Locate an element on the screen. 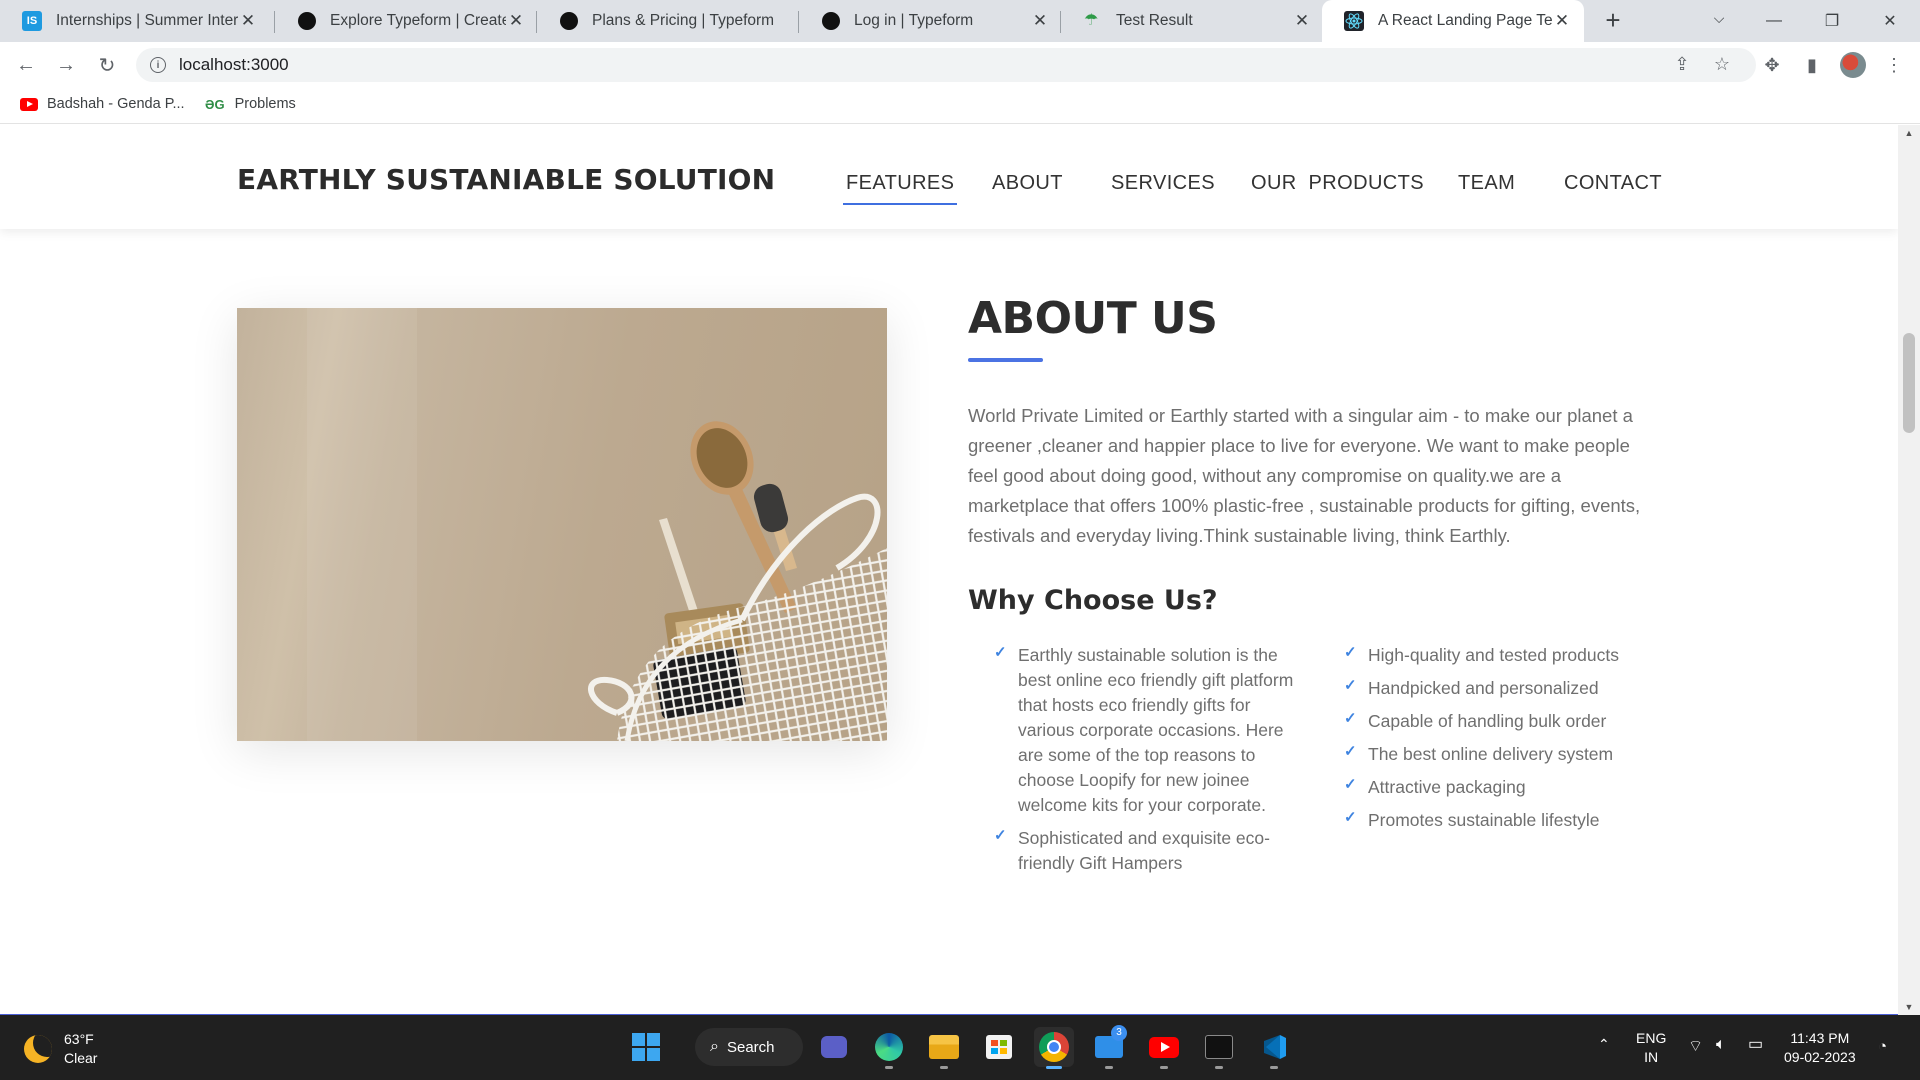 Image resolution: width=1920 pixels, height=1080 pixels. edge-browser-icon is located at coordinates (889, 1048).